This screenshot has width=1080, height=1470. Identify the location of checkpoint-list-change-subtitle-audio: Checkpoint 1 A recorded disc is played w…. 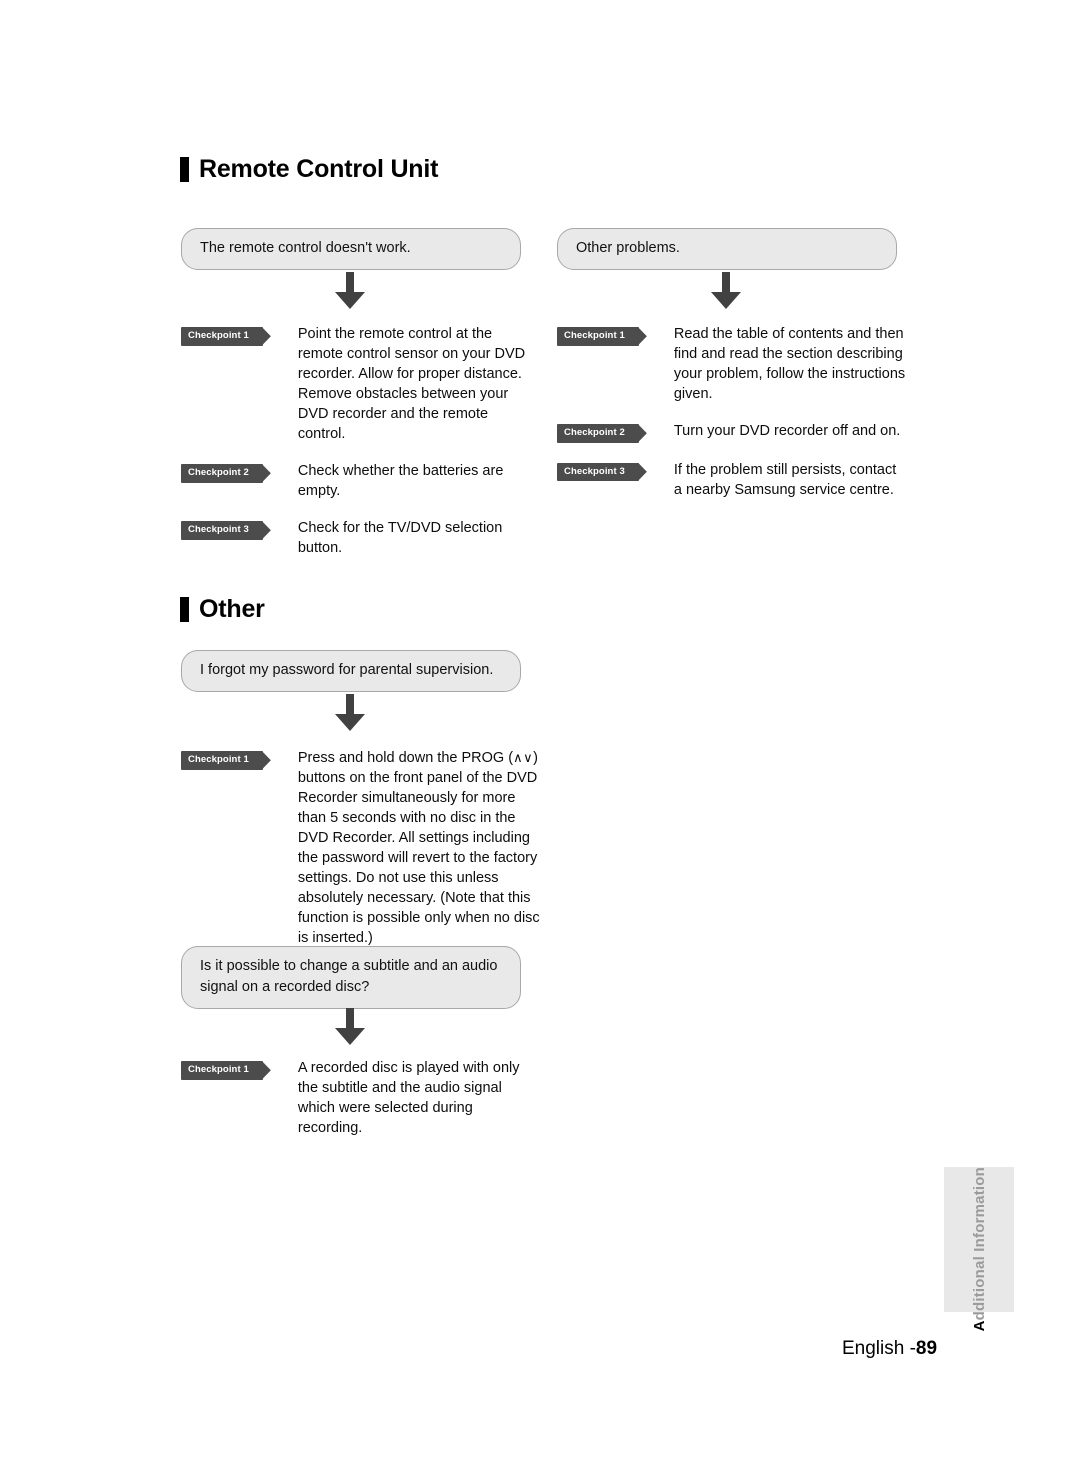
(361, 1098).